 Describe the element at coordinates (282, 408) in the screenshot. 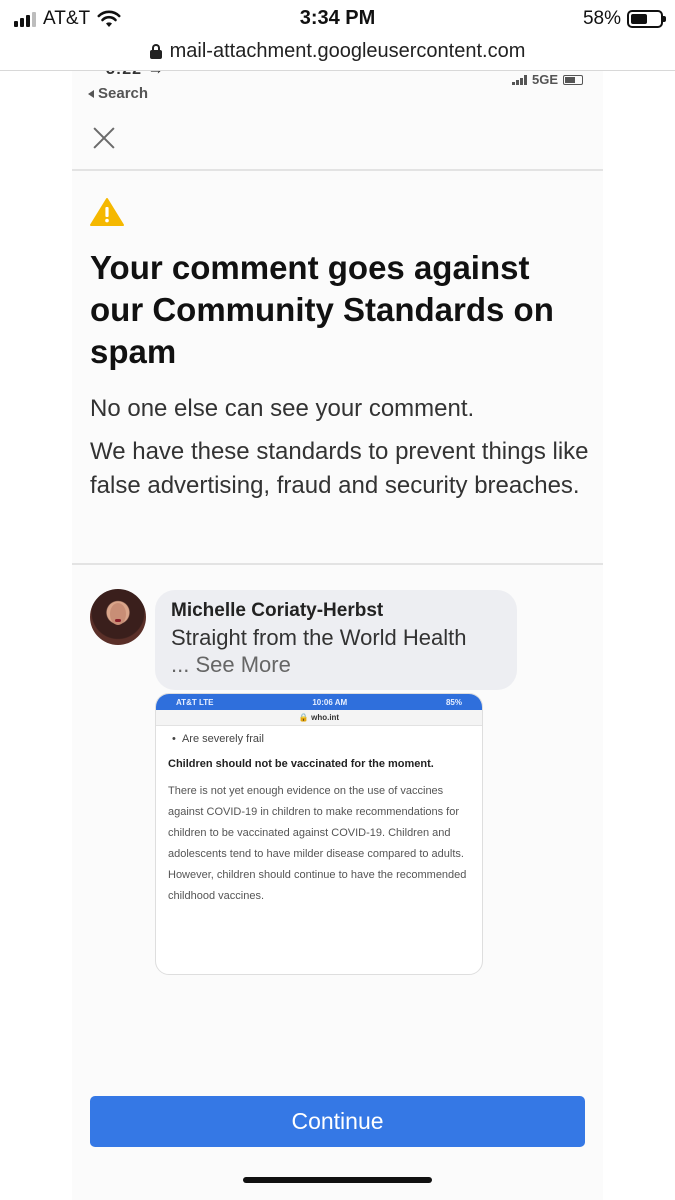

I see `visibility-notice: No one else can see your comment.` at that location.